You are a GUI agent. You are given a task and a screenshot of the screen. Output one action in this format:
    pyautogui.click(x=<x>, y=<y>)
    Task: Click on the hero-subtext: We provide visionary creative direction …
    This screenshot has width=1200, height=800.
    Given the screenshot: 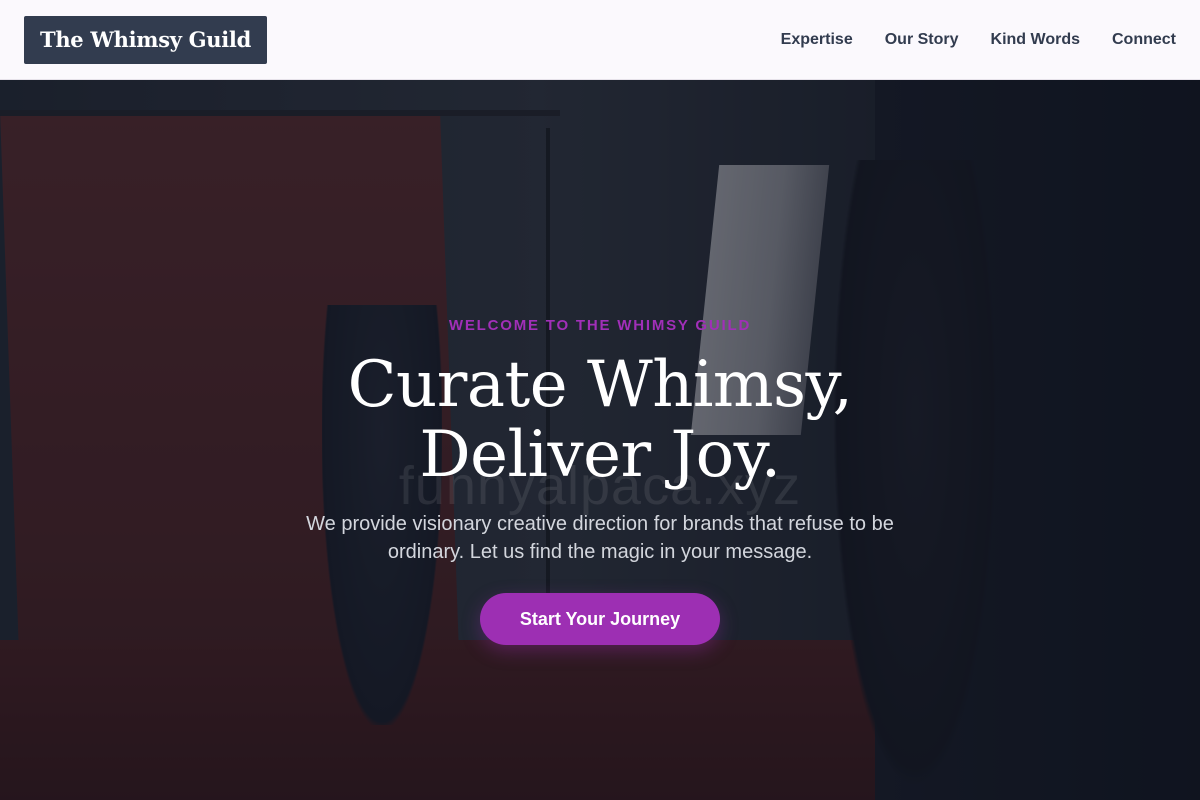 What is the action you would take?
    pyautogui.click(x=600, y=538)
    